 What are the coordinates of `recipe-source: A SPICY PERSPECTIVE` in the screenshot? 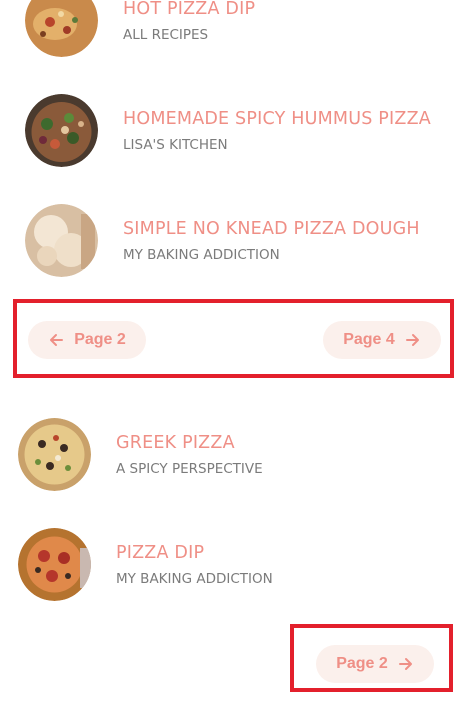 It's located at (189, 468).